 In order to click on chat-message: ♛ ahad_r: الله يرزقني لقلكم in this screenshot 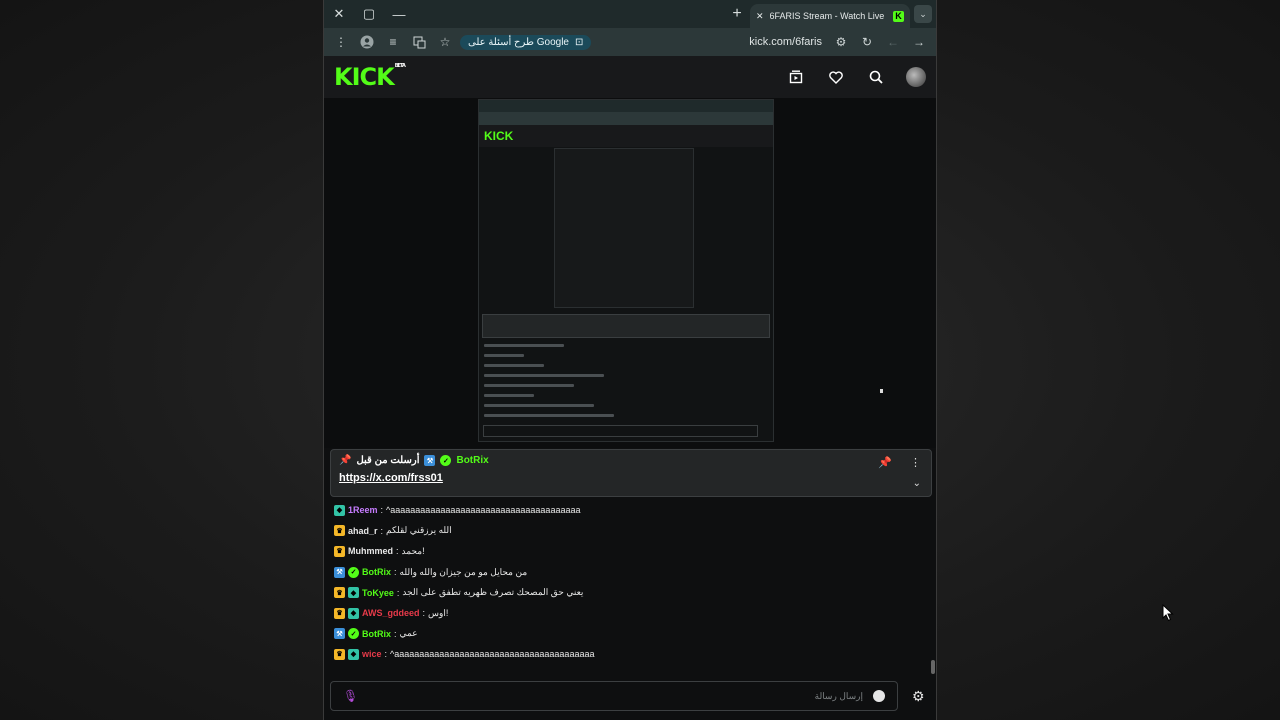, I will do `click(632, 531)`.